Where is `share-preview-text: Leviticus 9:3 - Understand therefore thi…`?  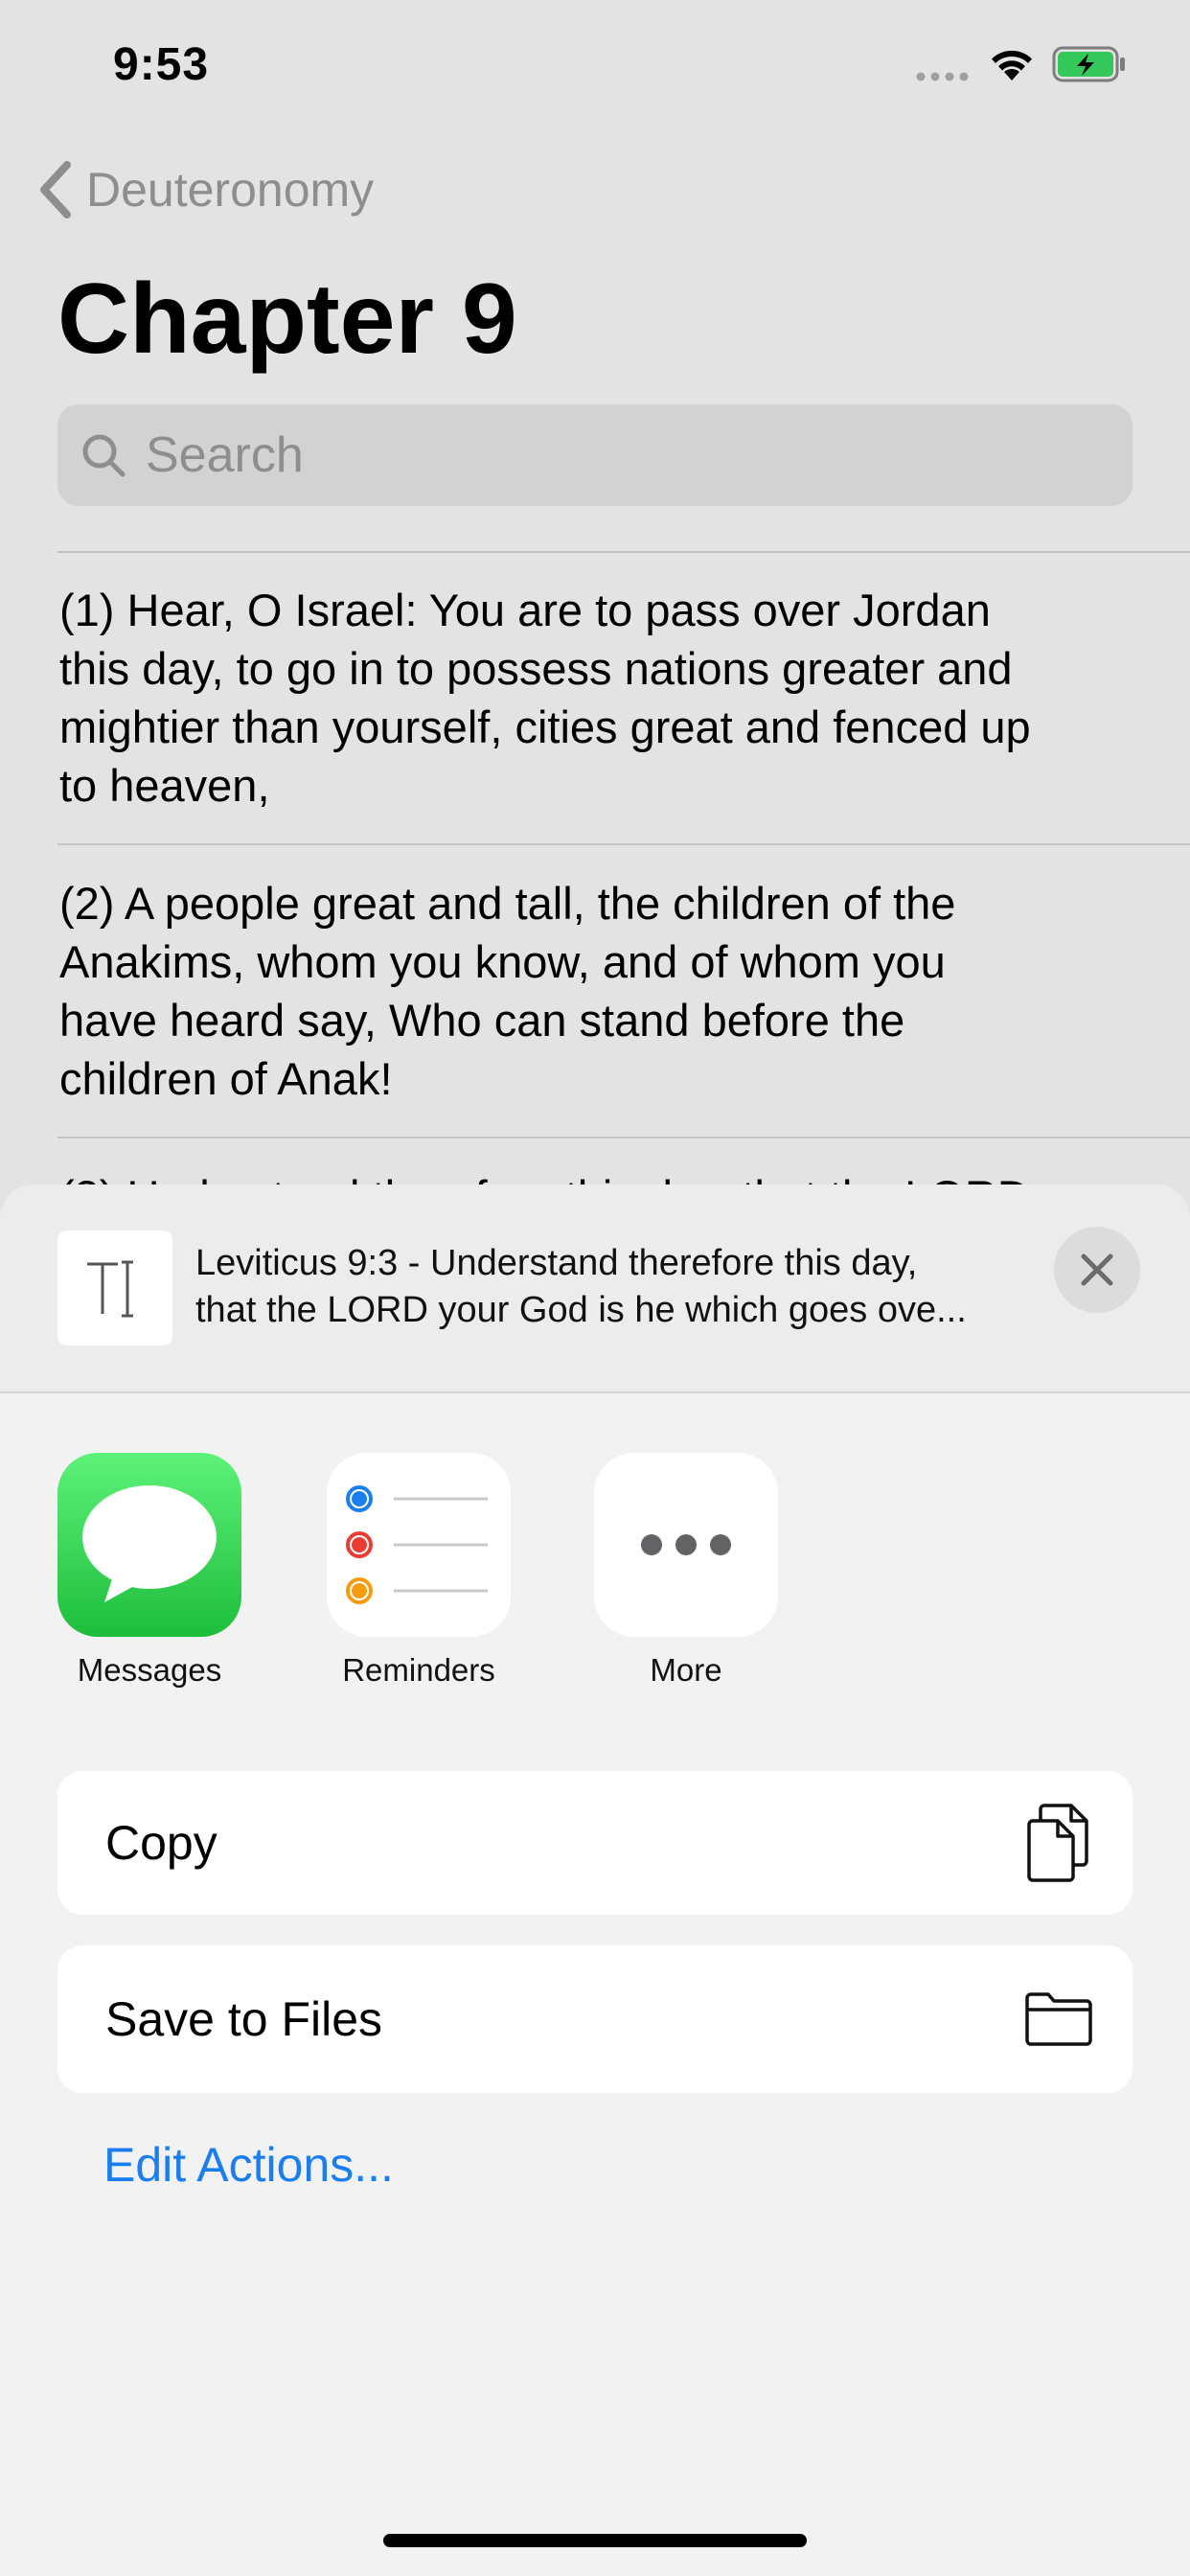 share-preview-text: Leviticus 9:3 - Understand therefore thi… is located at coordinates (581, 1286).